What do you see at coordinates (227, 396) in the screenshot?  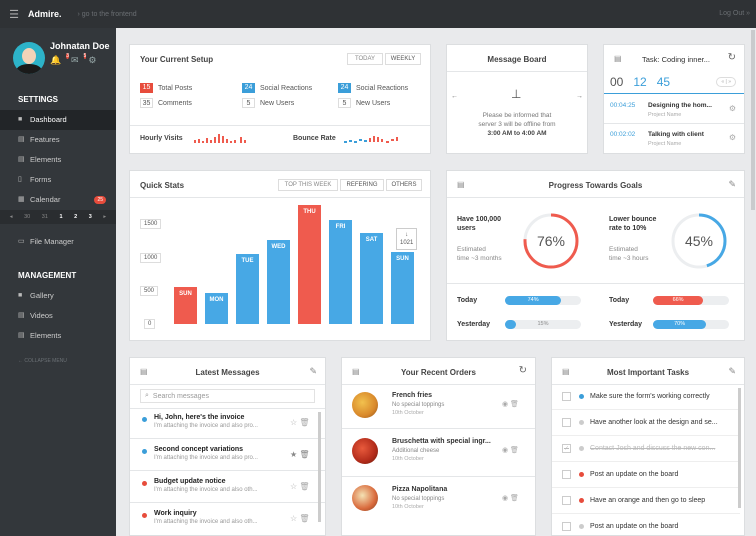 I see `search-input: ⌕ Search messages` at bounding box center [227, 396].